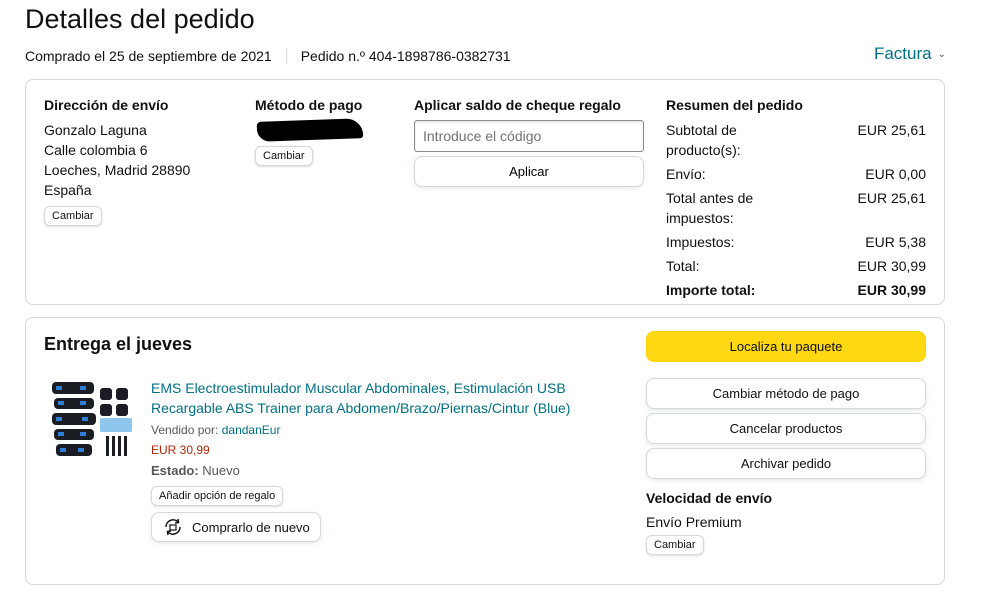 This screenshot has height=600, width=984. I want to click on summary-row-grand-total: Importe total: EUR 30,99, so click(796, 290).